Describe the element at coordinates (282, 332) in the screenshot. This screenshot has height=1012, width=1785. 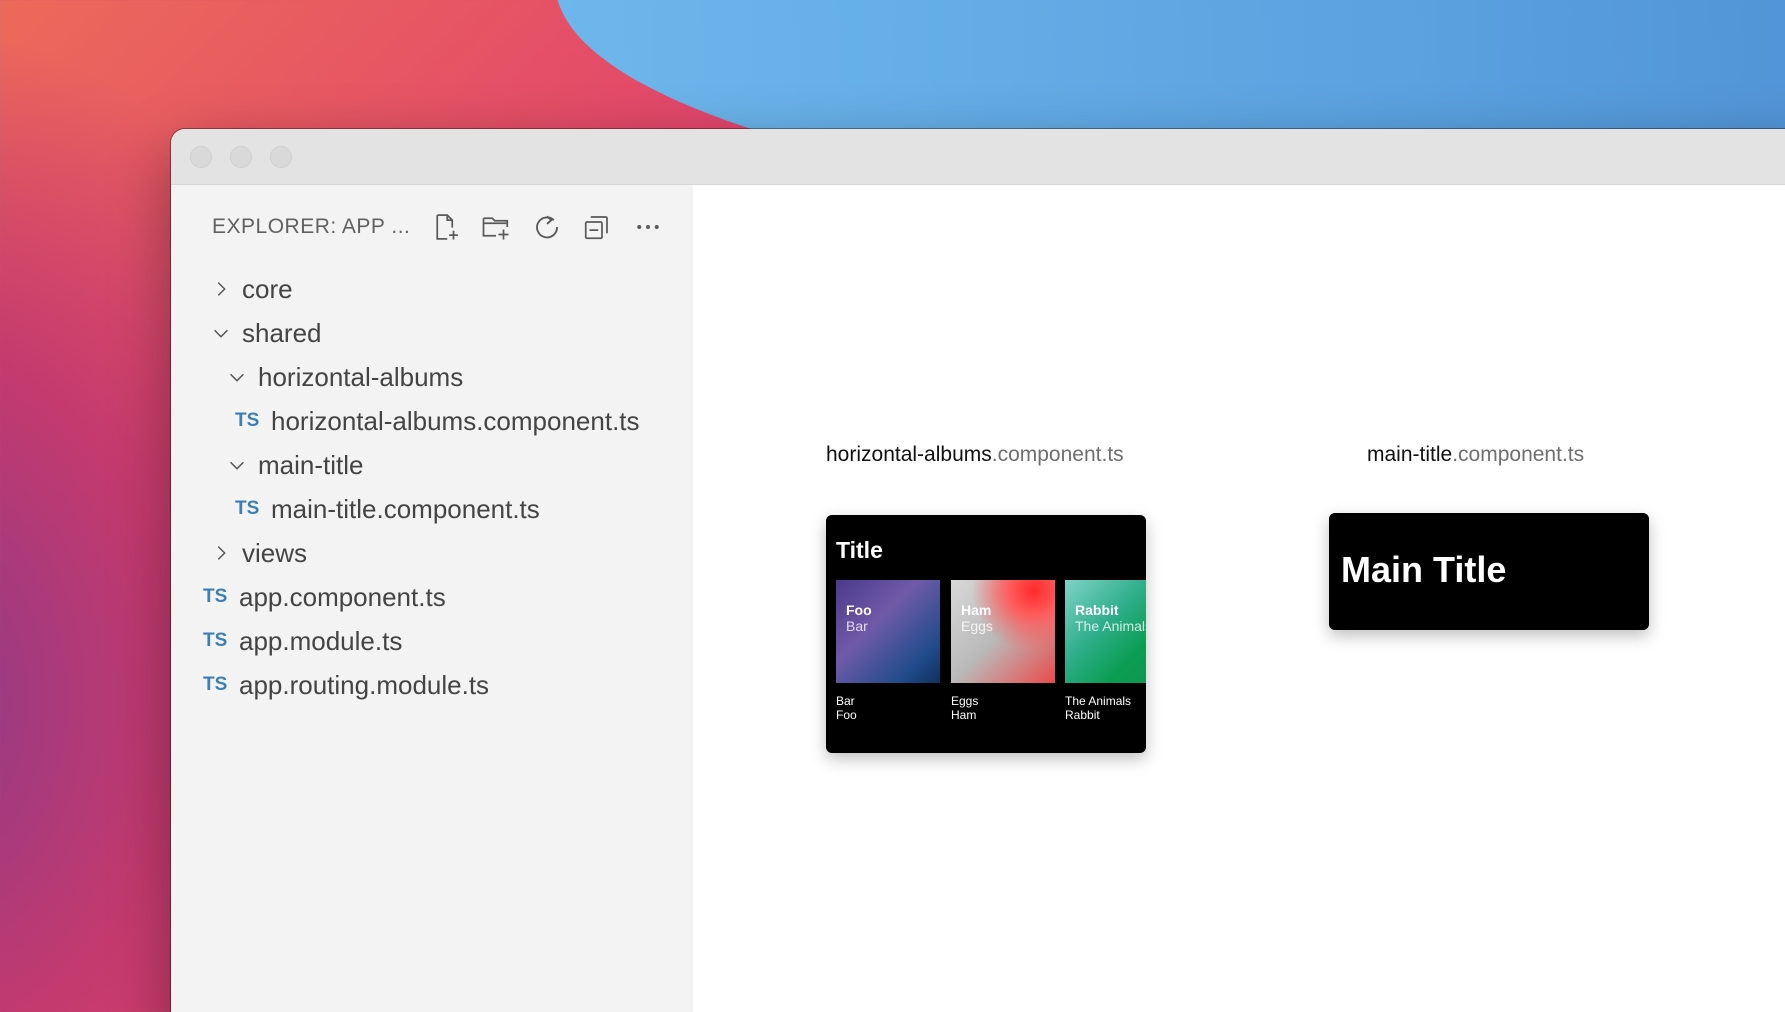
I see `tree-item-label: shared` at that location.